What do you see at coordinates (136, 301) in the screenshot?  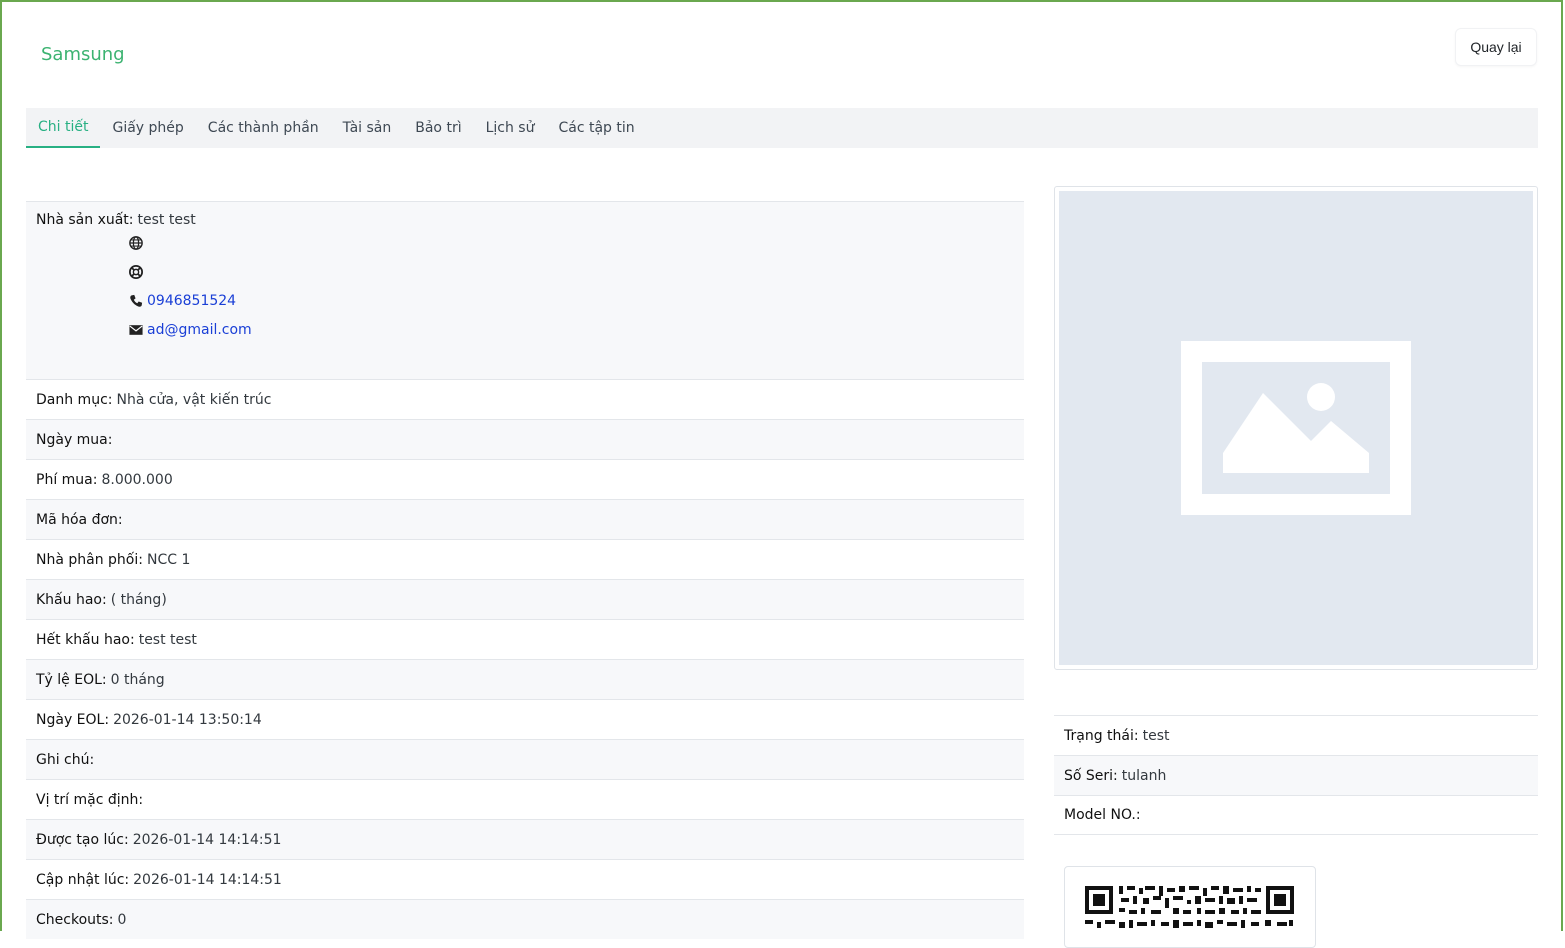 I see `phone-icon` at bounding box center [136, 301].